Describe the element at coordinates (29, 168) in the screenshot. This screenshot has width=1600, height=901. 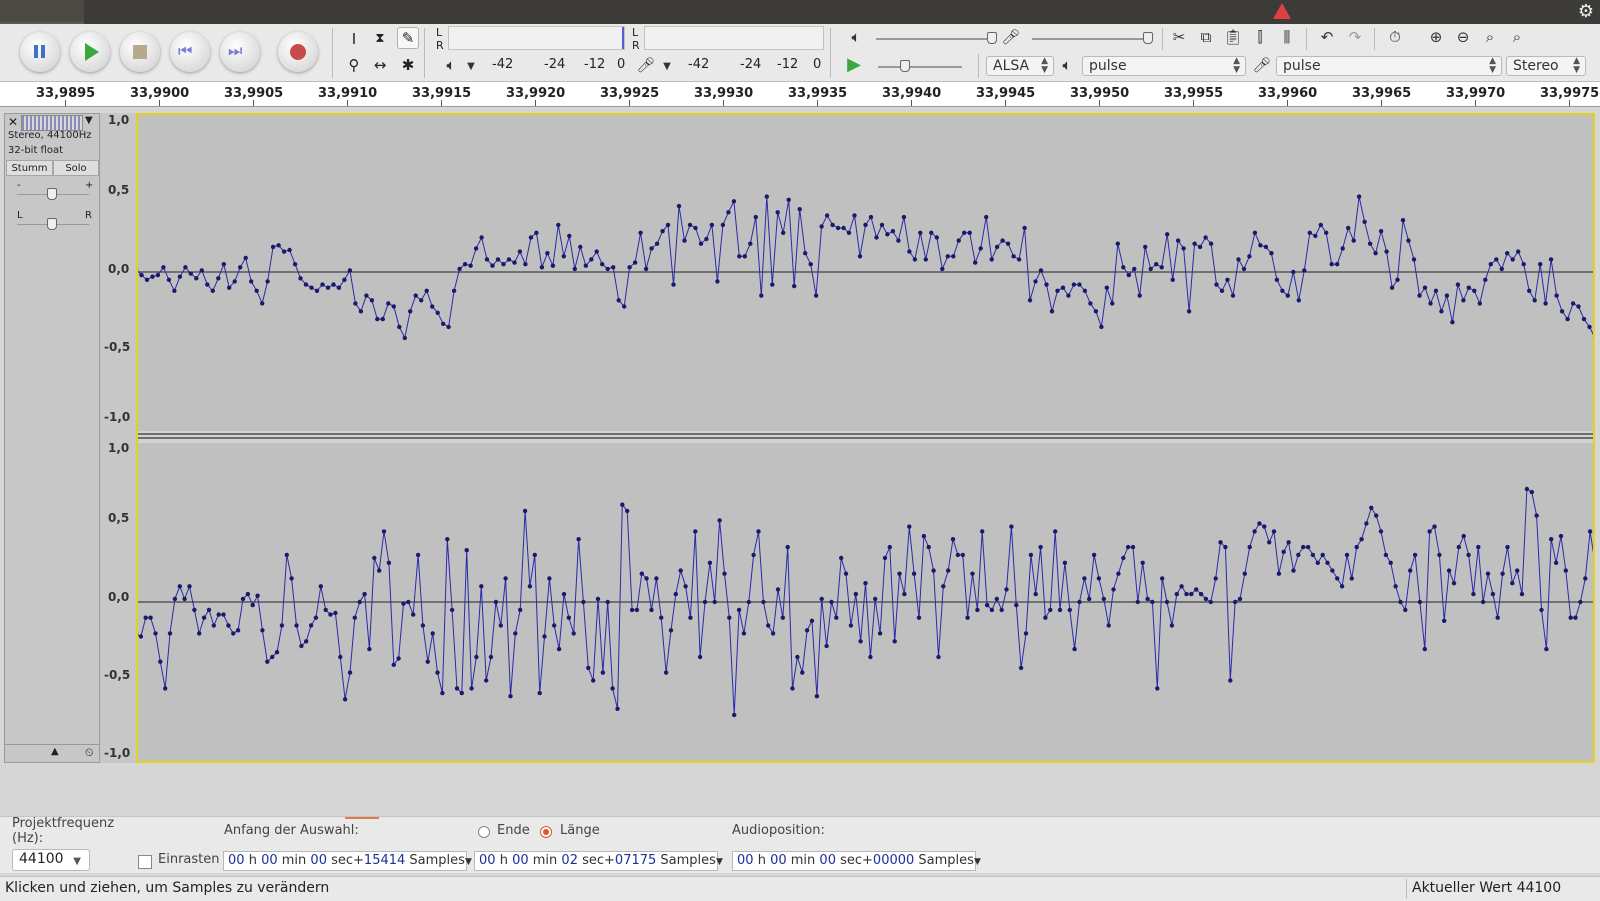
I see `mute-button: Stumm` at that location.